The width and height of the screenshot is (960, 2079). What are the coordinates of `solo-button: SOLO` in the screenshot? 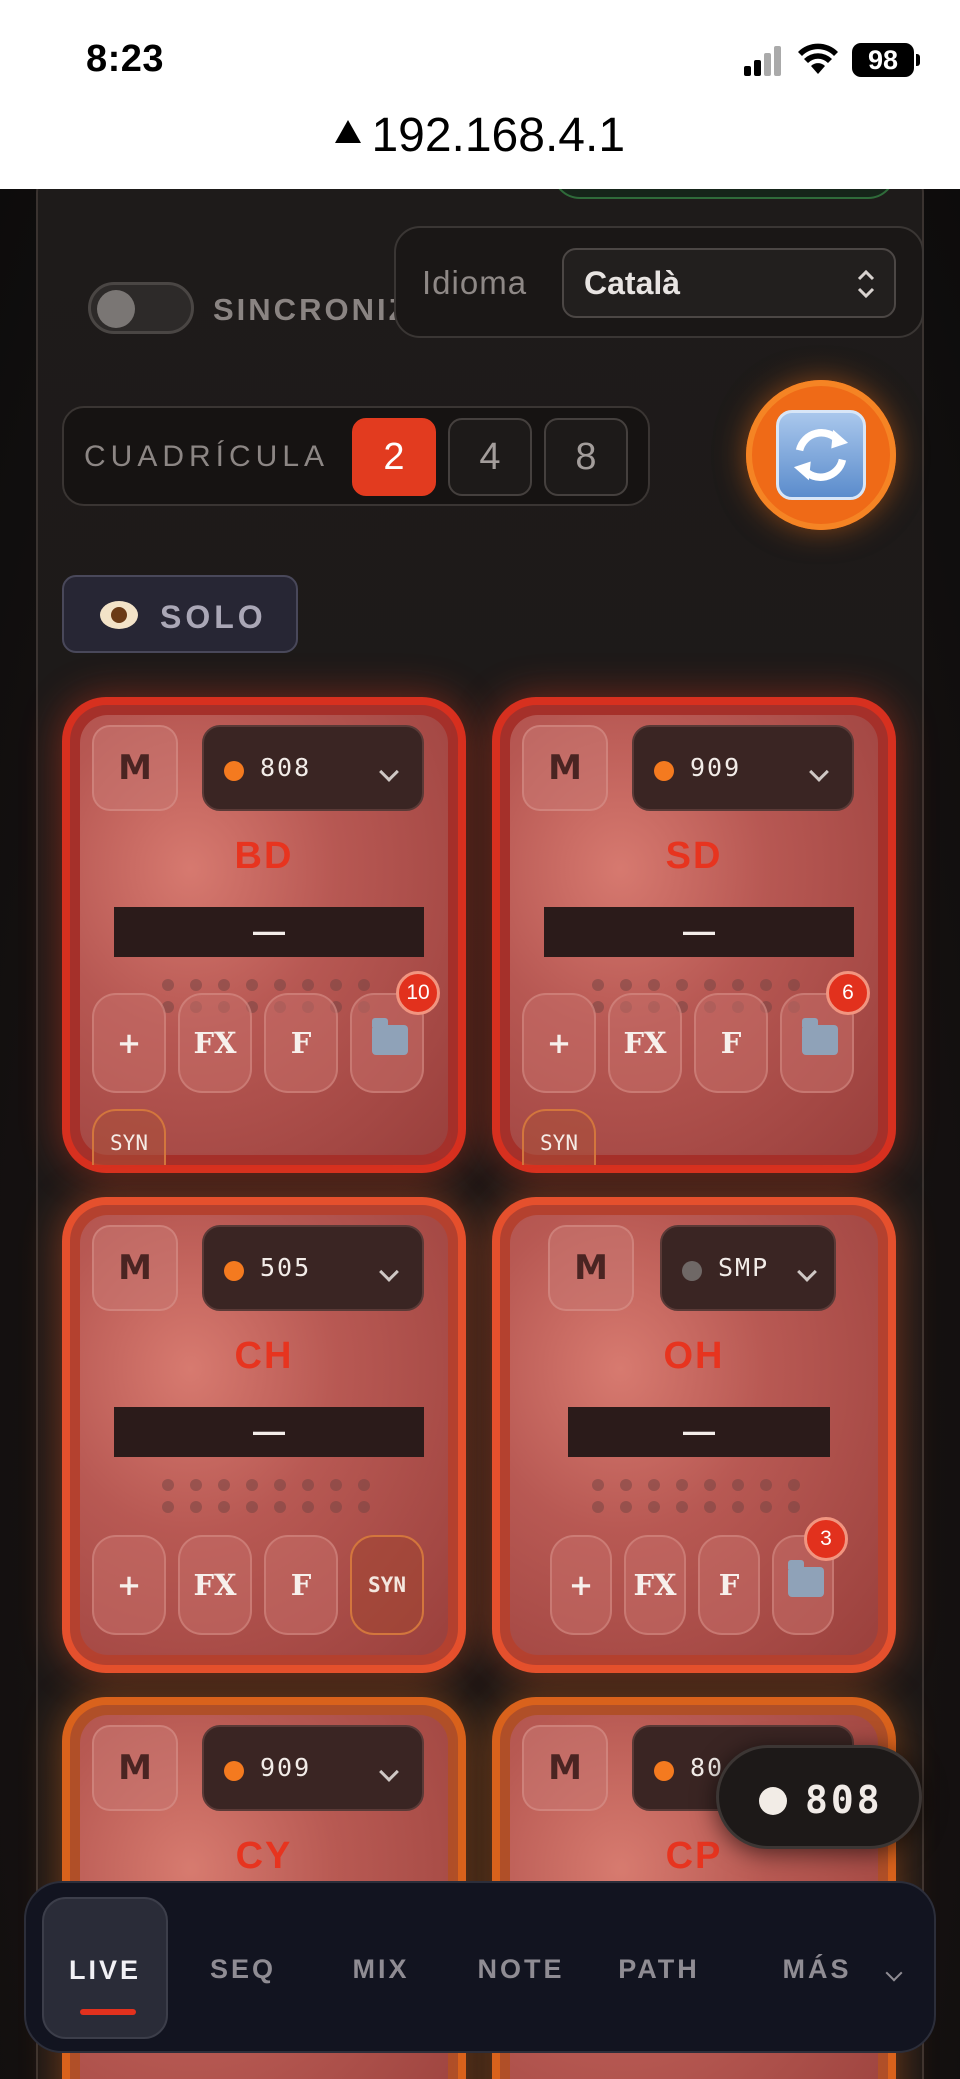 It's located at (180, 614).